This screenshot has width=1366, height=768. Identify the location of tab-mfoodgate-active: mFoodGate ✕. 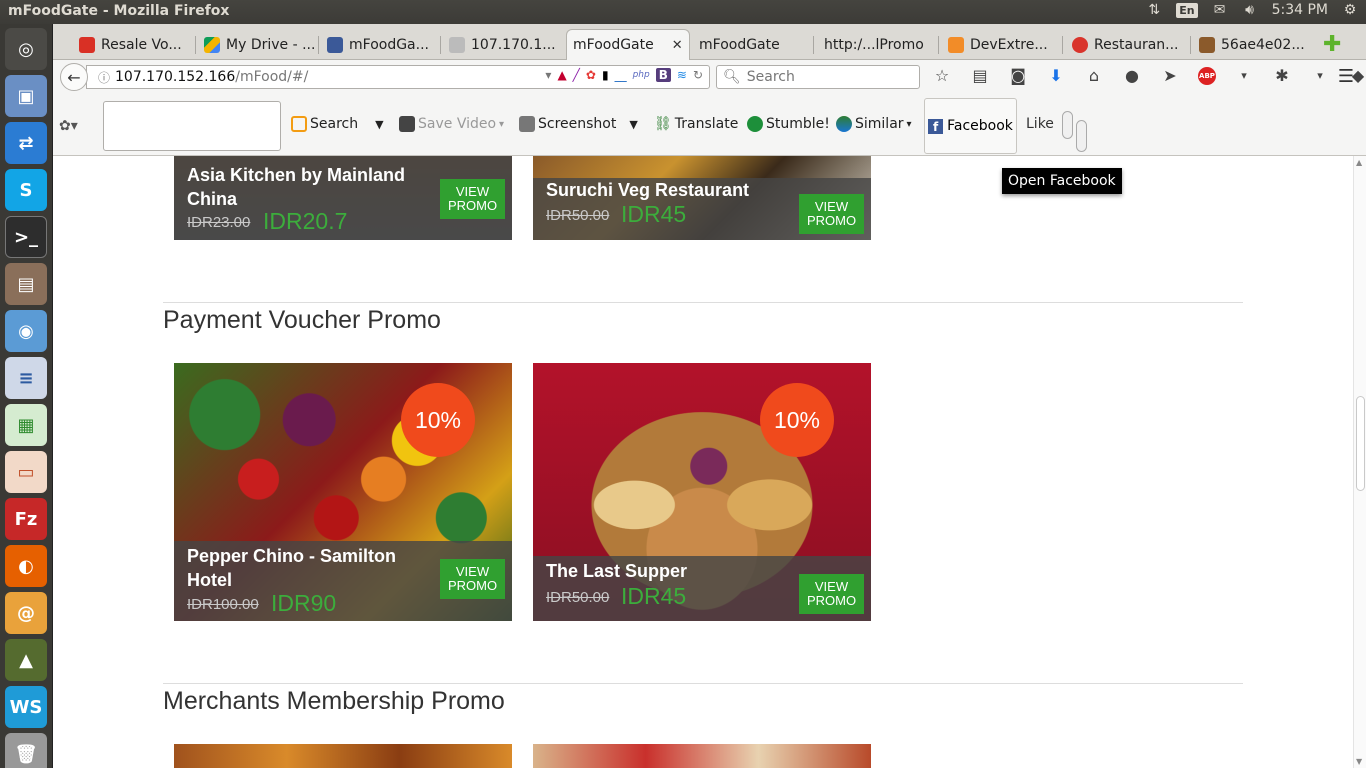
(628, 44).